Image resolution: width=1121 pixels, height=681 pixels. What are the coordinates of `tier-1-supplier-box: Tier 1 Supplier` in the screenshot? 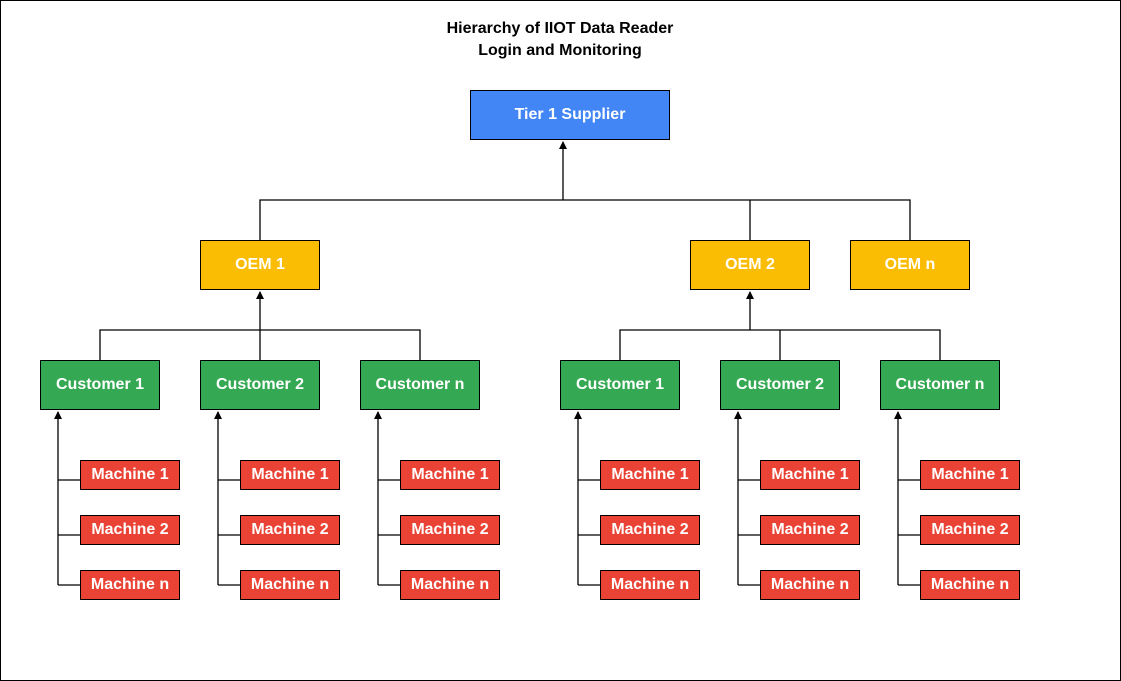 It's located at (570, 115).